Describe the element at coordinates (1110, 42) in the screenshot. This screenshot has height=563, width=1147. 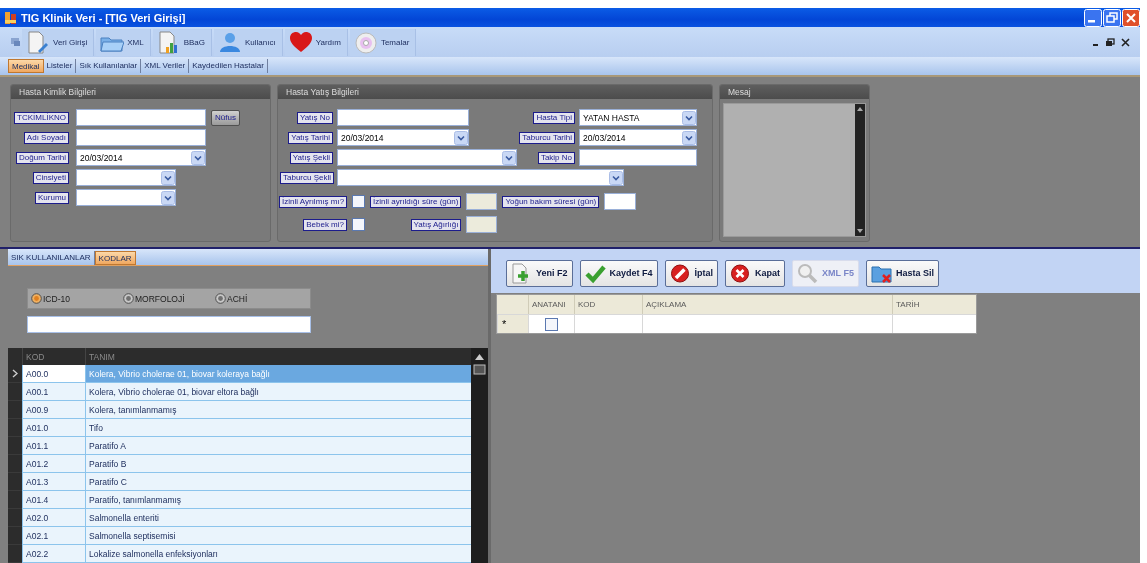
I see `restore-icon` at that location.